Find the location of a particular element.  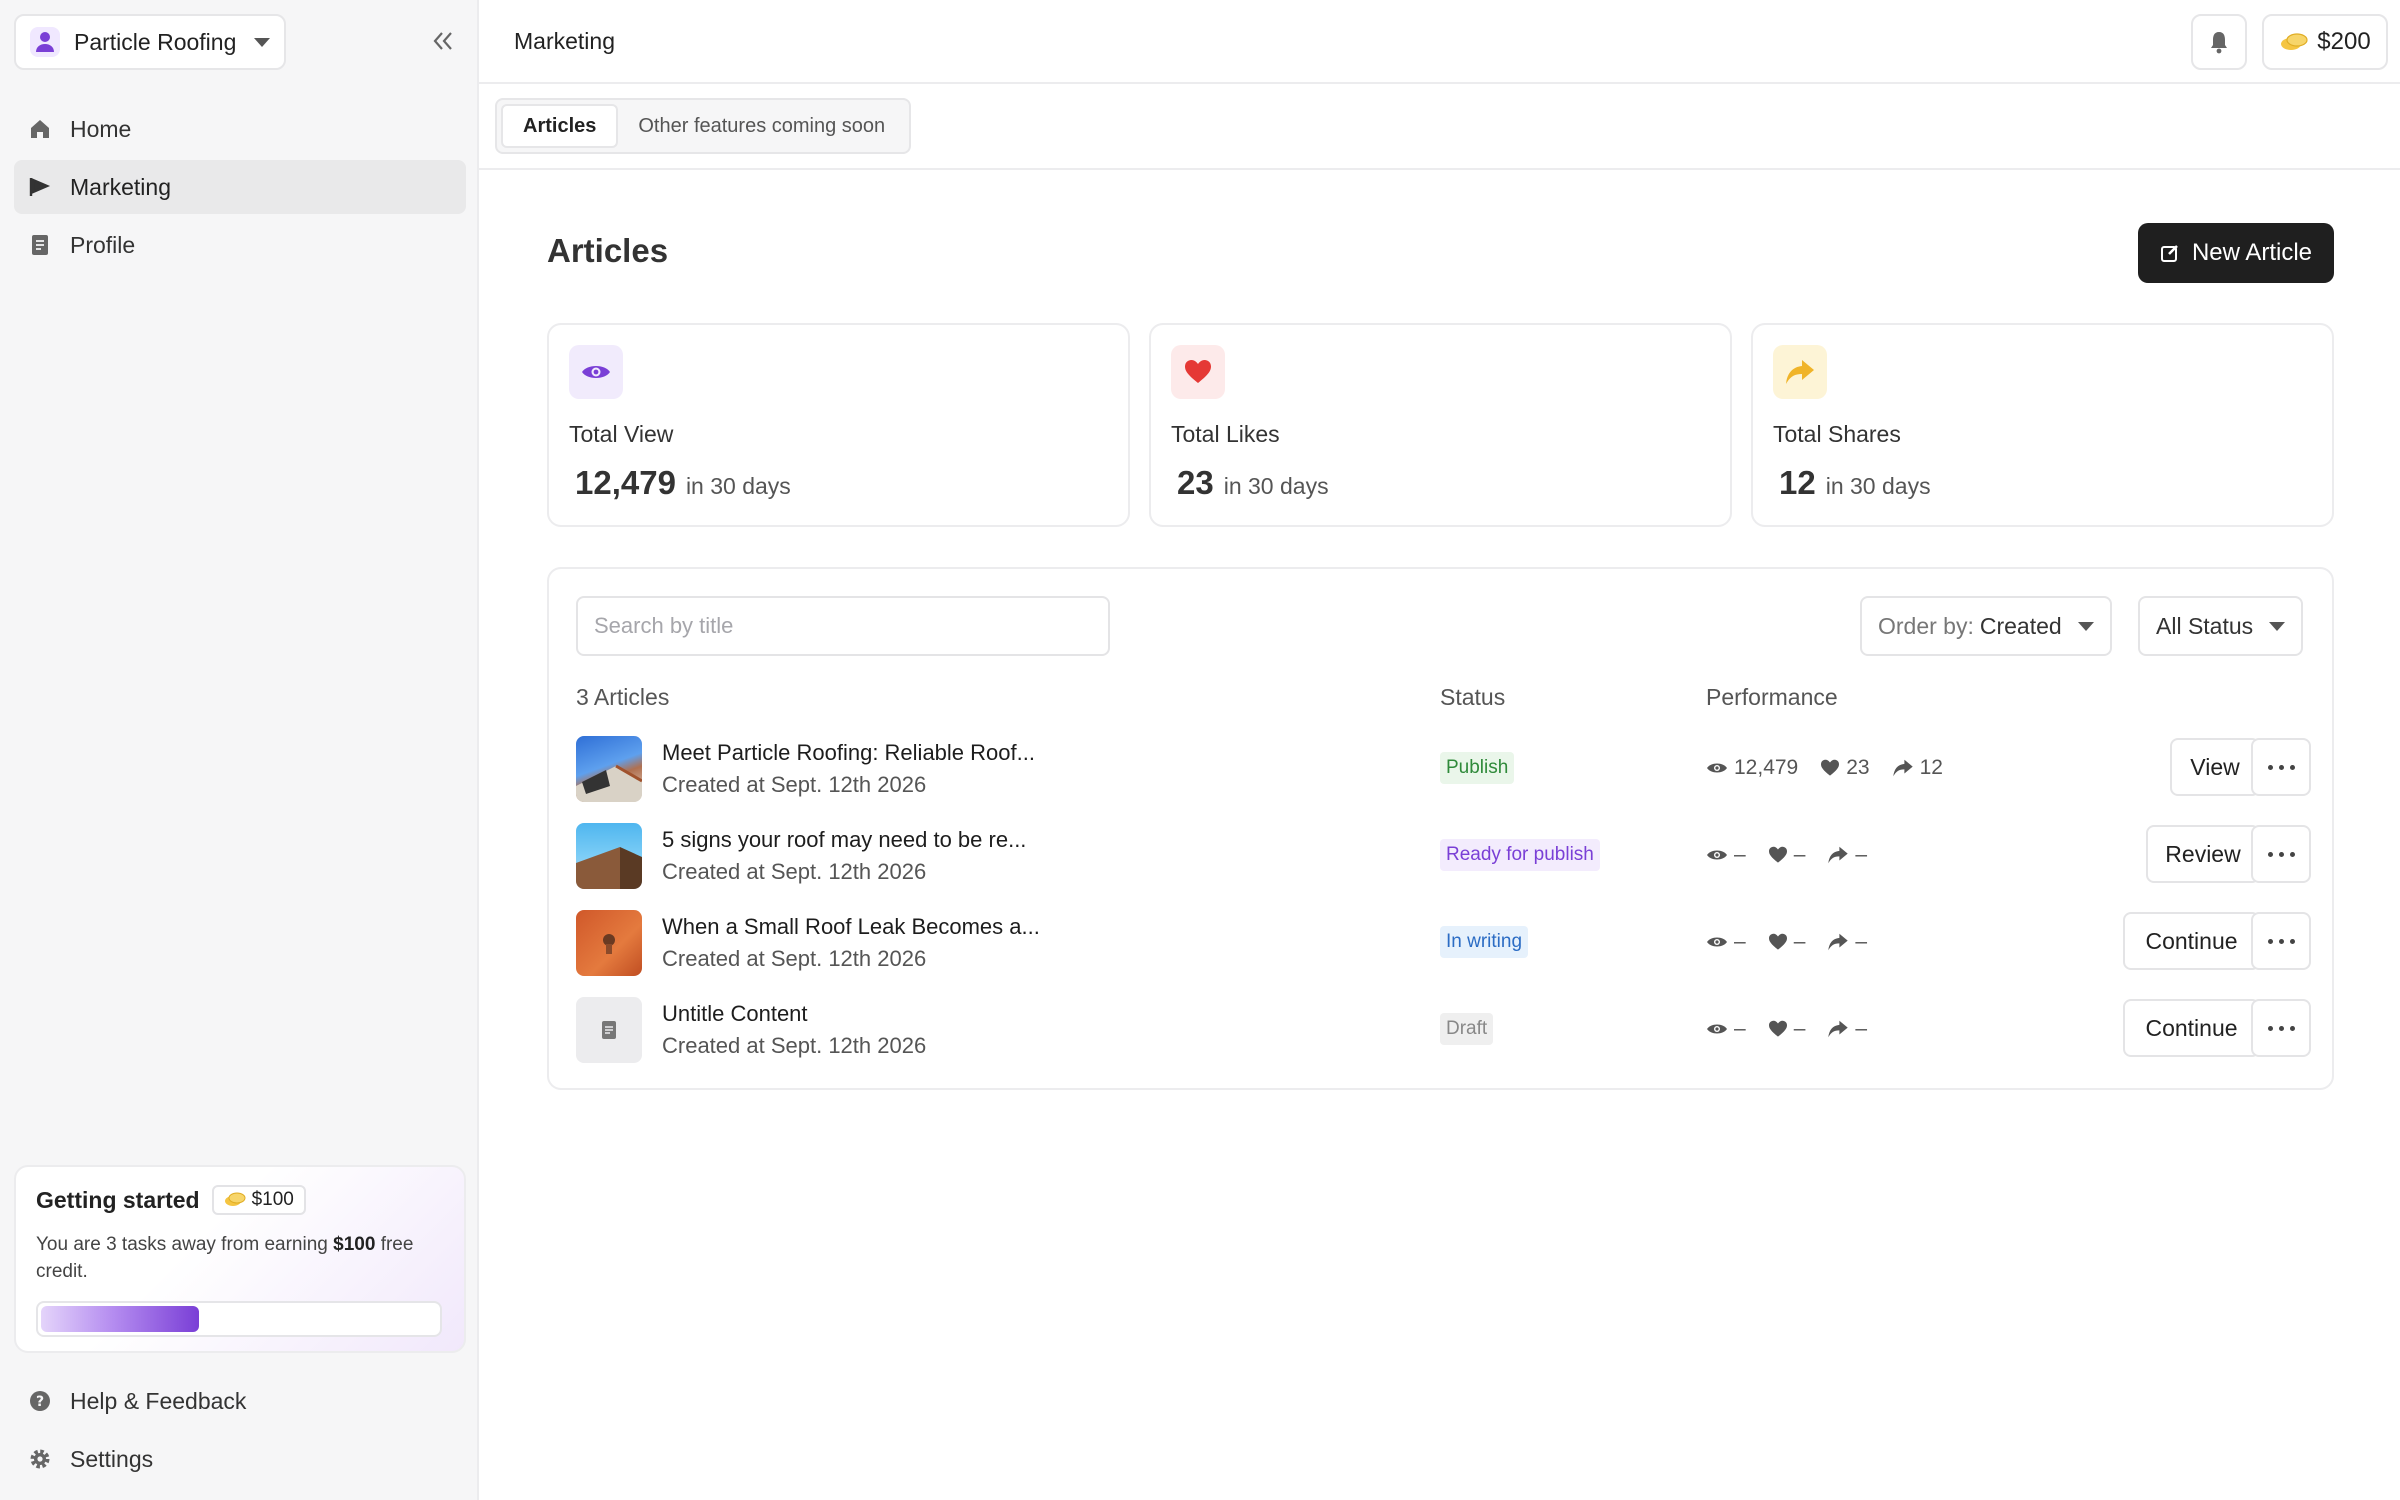

order-by-select: Order by: Created is located at coordinates (1986, 626).